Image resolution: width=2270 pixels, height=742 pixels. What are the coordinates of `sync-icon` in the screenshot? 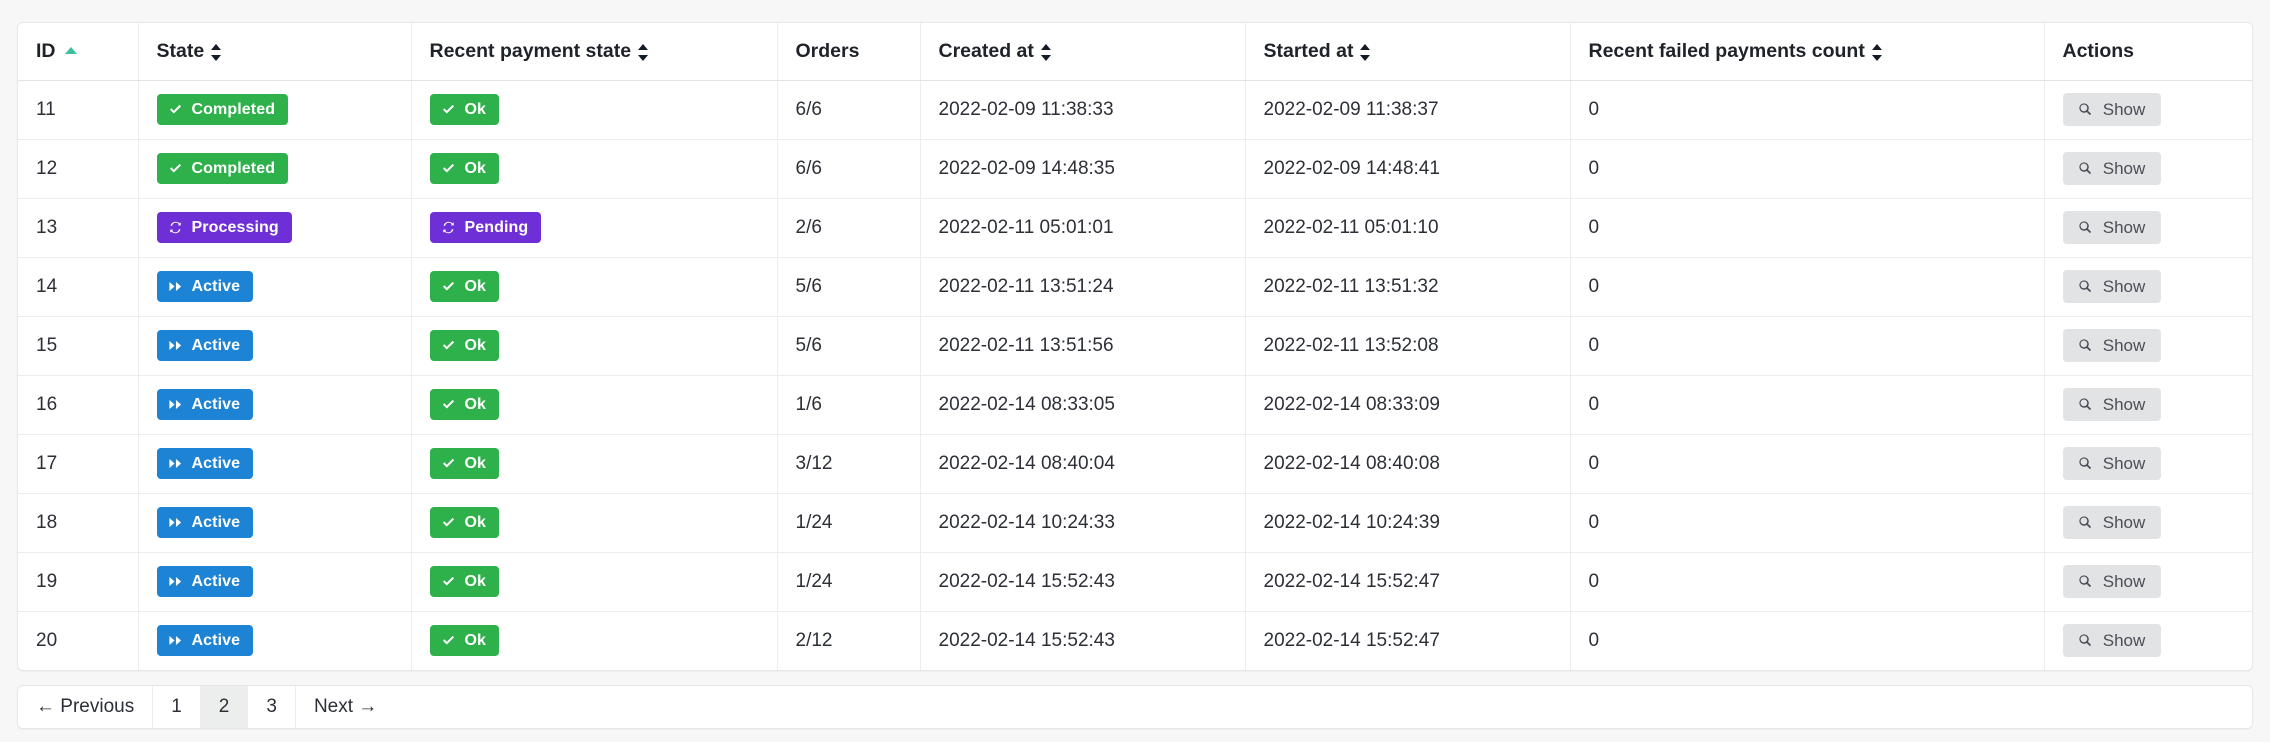 It's located at (448, 227).